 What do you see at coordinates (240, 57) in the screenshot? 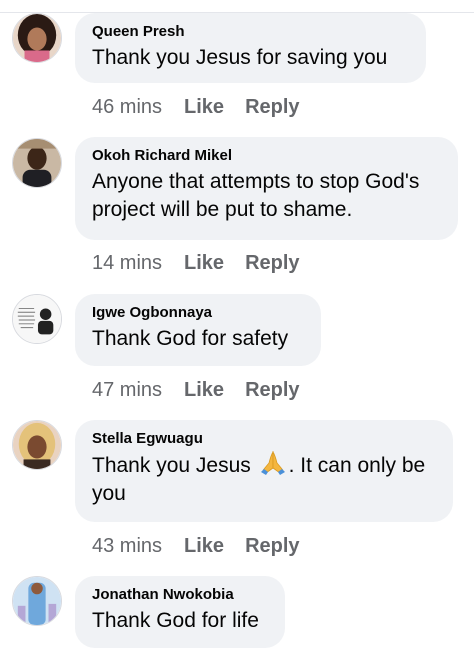
I see `comment-text: Thank you Jesus for saving you` at bounding box center [240, 57].